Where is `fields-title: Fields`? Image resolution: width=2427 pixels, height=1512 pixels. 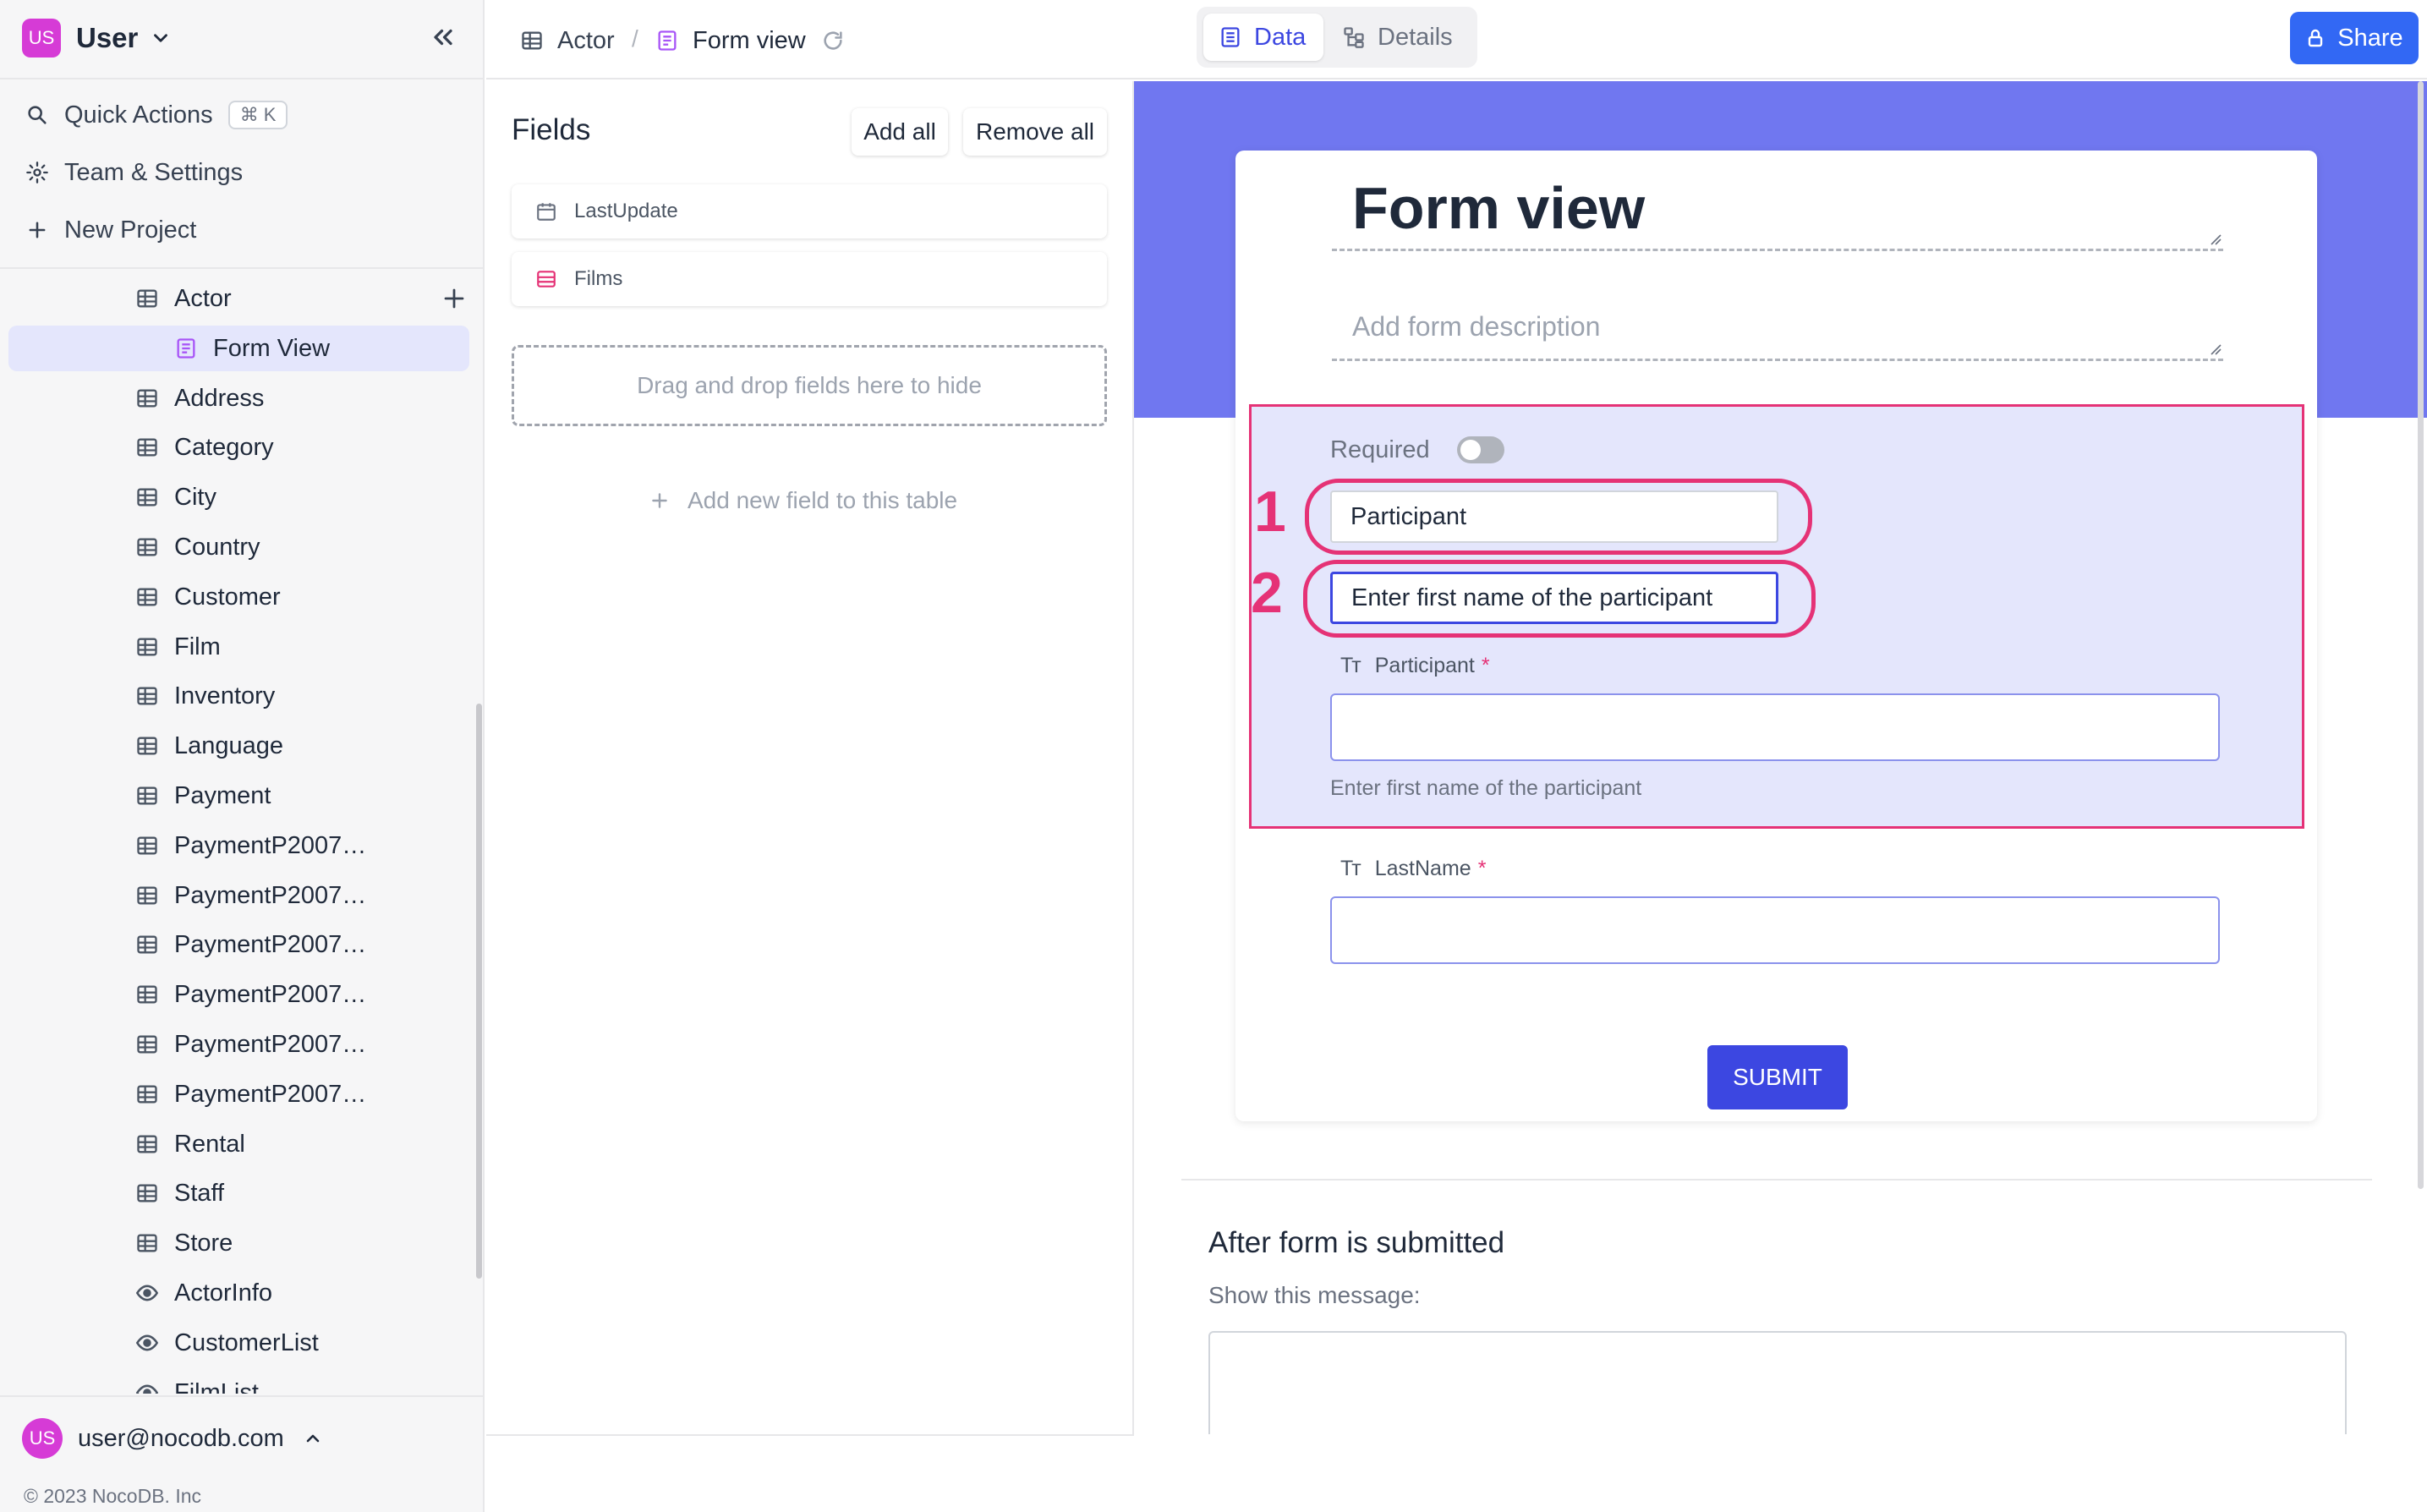
fields-title: Fields is located at coordinates (551, 129).